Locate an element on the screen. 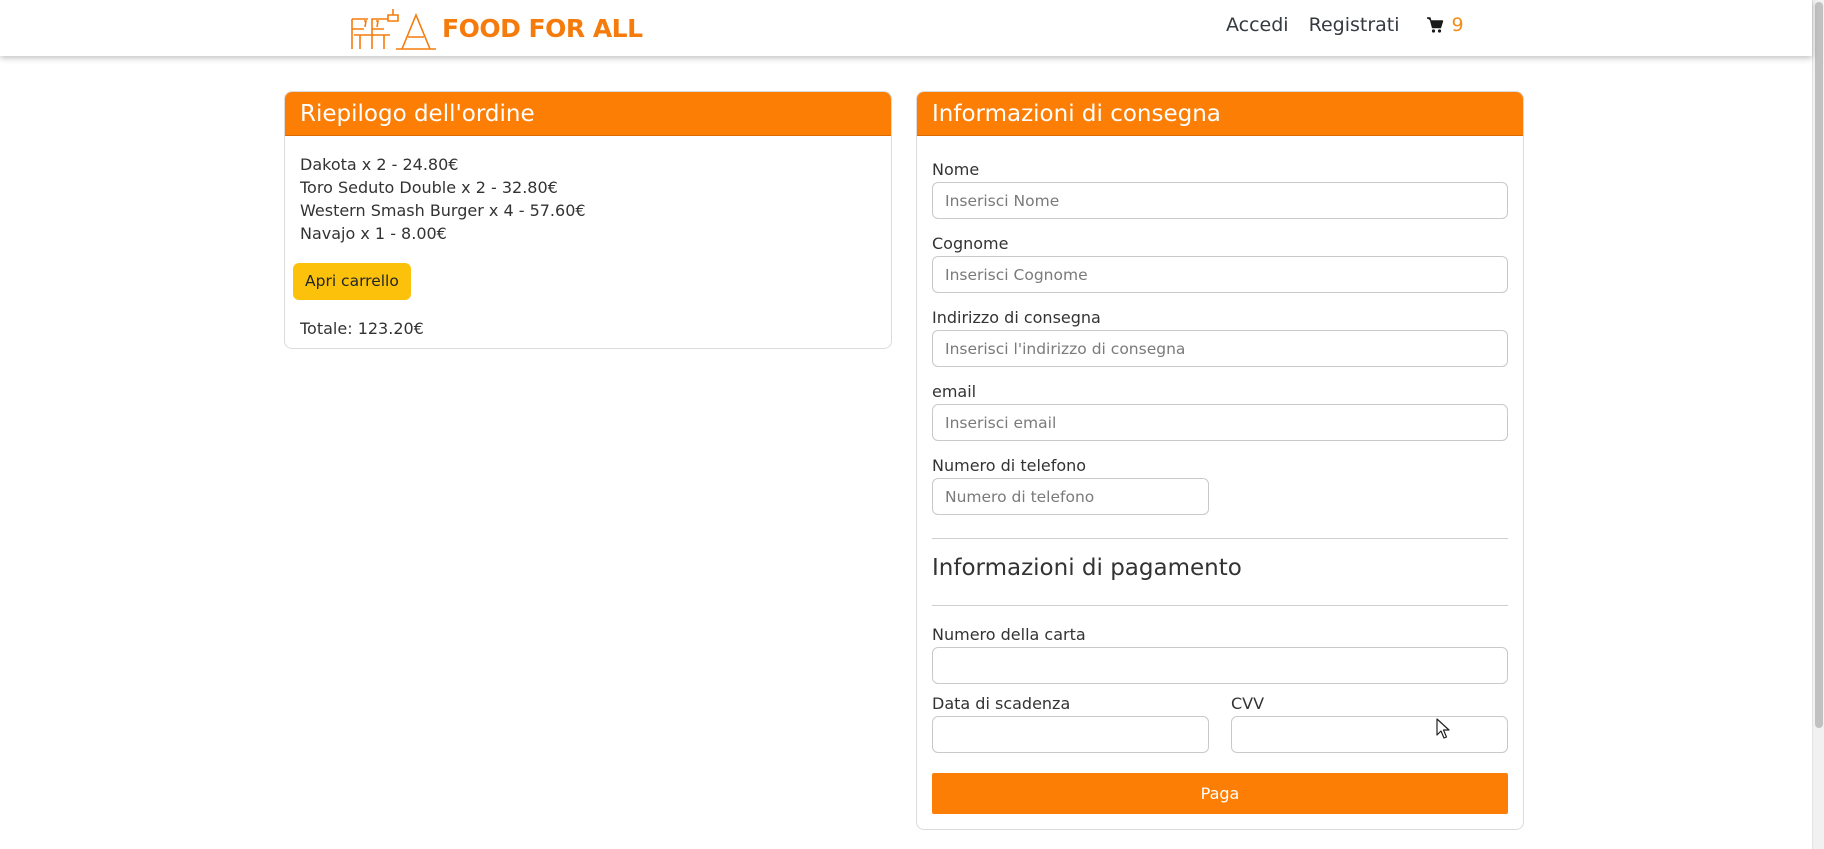  mouse-cursor-icon is located at coordinates (1443, 728).